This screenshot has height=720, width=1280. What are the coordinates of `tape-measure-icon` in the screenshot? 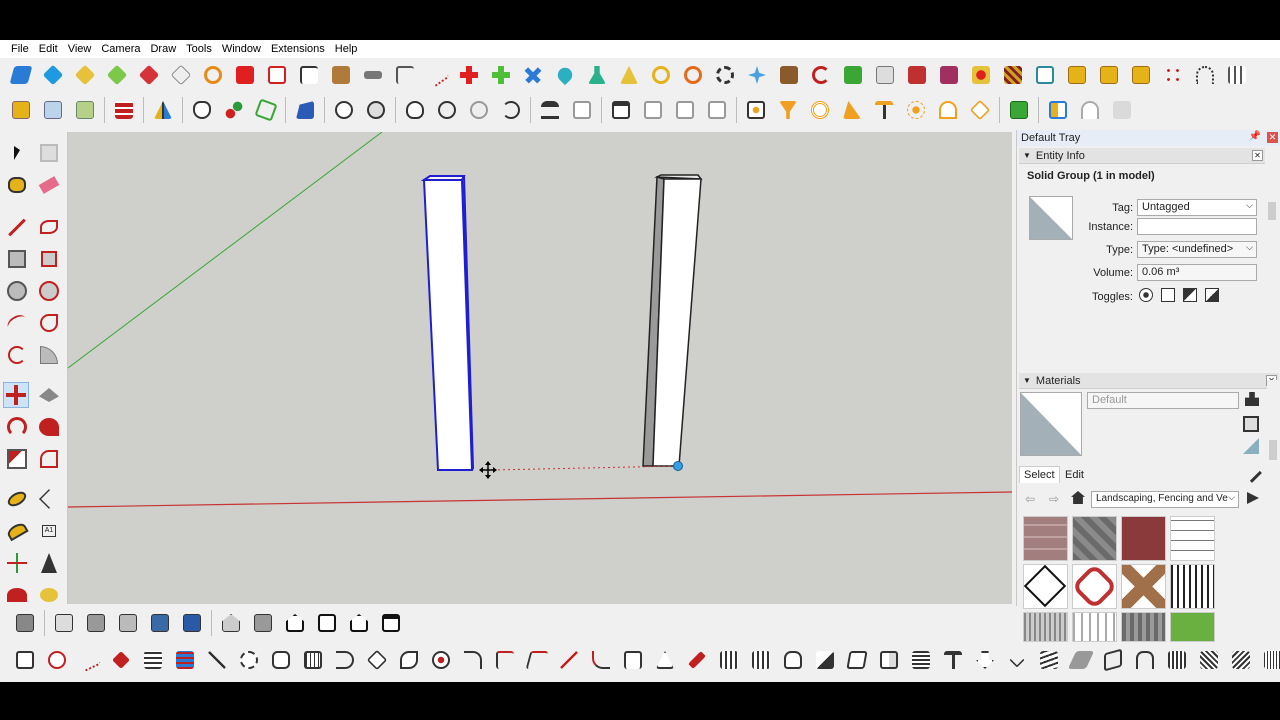 It's located at (17, 499).